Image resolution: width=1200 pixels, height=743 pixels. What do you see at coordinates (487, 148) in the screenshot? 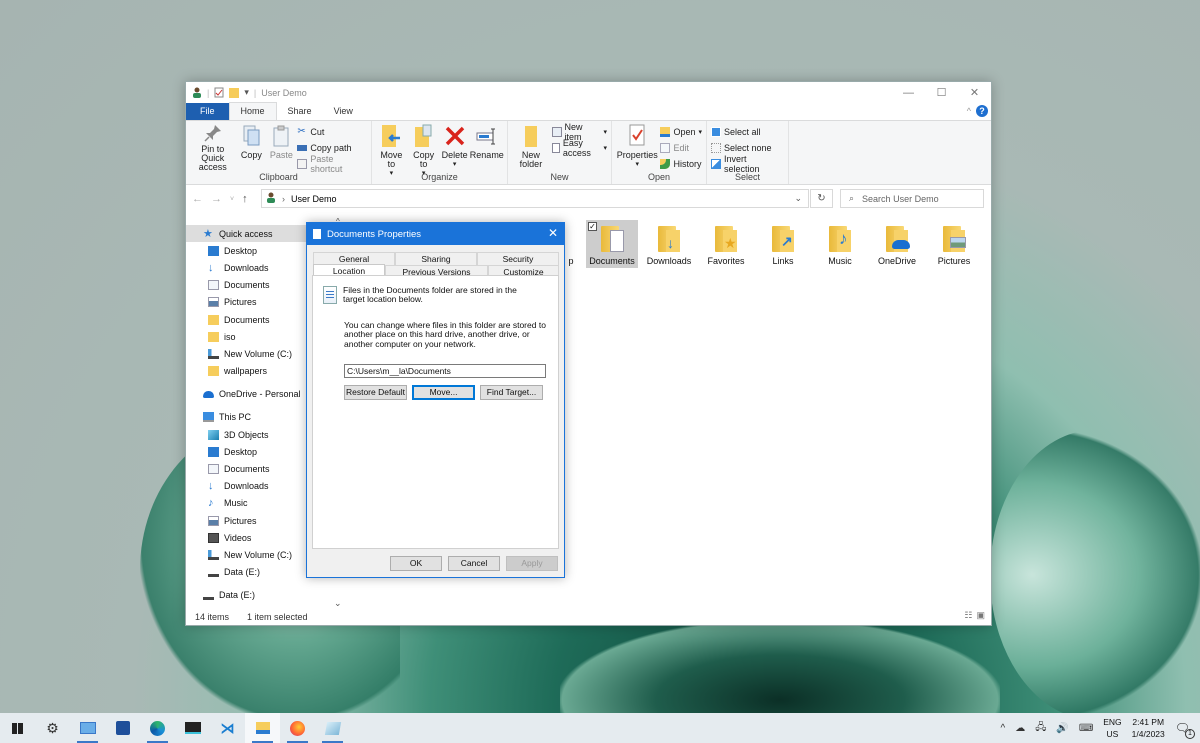
I see `rename-button: Rename` at bounding box center [487, 148].